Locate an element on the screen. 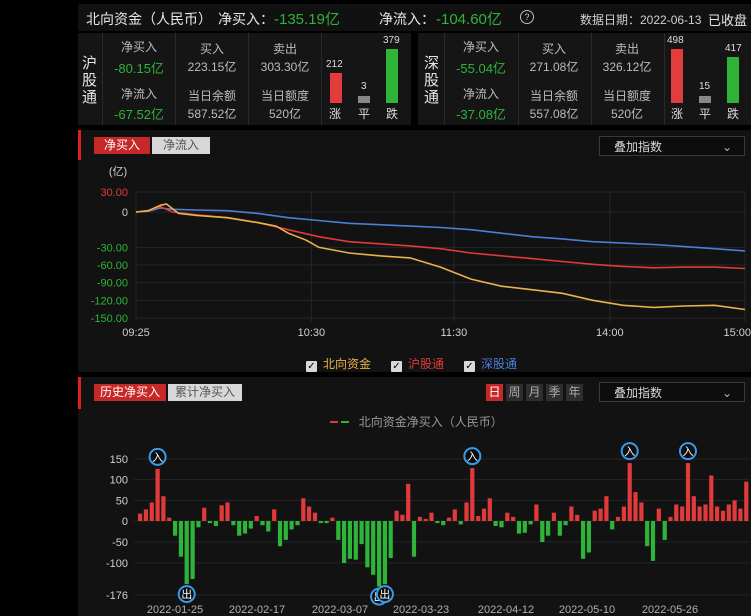 Image resolution: width=751 pixels, height=616 pixels. shen-quota-label: 当日额度 is located at coordinates (626, 96).